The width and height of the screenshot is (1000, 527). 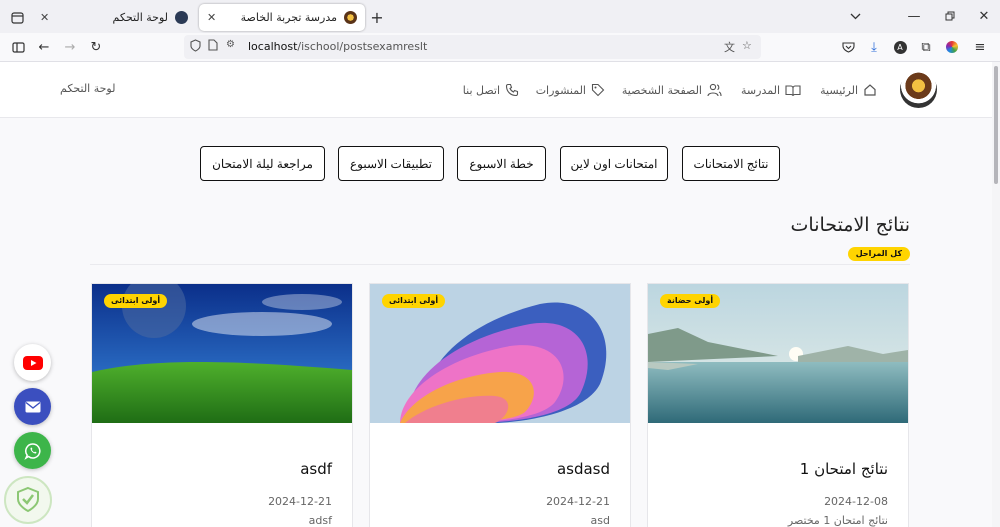 I want to click on browser-tabstrip: ✕ لوحة التحكم ✕ مدرسة تجربة الخاصة + — ✕, so click(x=500, y=16).